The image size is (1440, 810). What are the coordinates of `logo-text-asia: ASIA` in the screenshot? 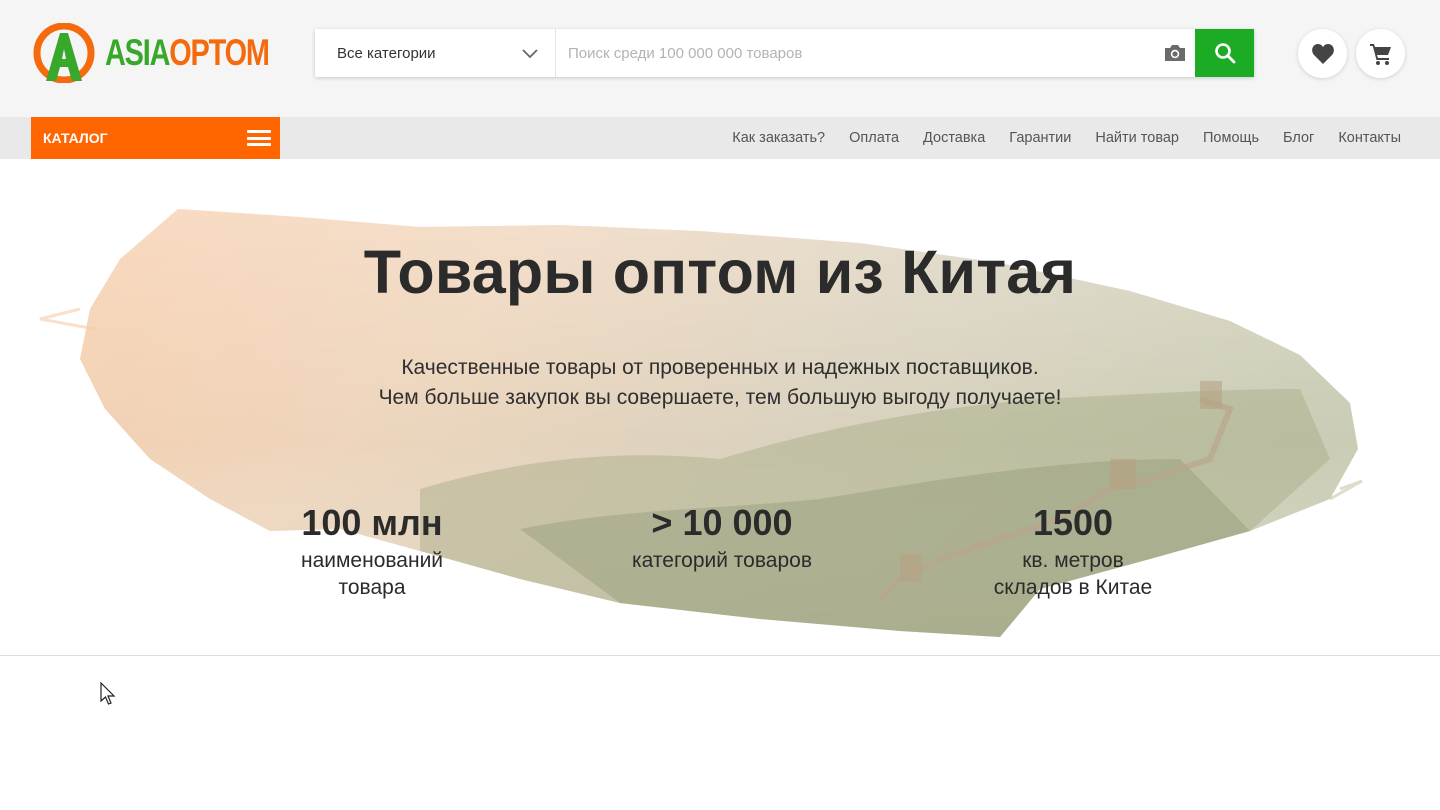 It's located at (137, 52).